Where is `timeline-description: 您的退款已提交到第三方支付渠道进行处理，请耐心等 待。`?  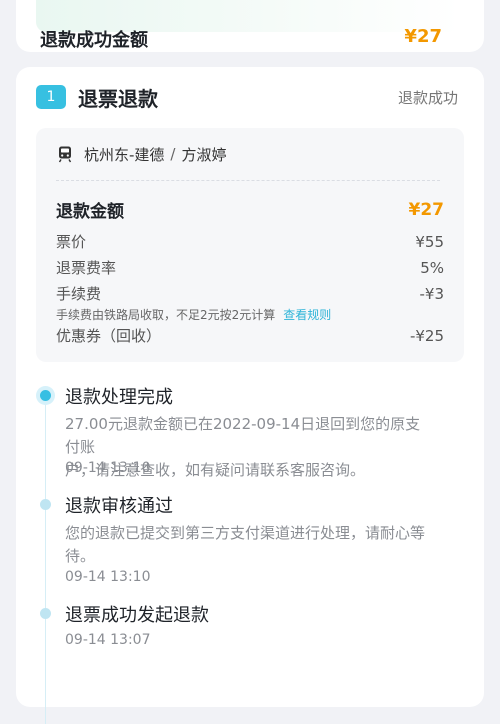
timeline-description: 您的退款已提交到第三方支付渠道进行处理，请耐心等 待。 is located at coordinates (250, 545).